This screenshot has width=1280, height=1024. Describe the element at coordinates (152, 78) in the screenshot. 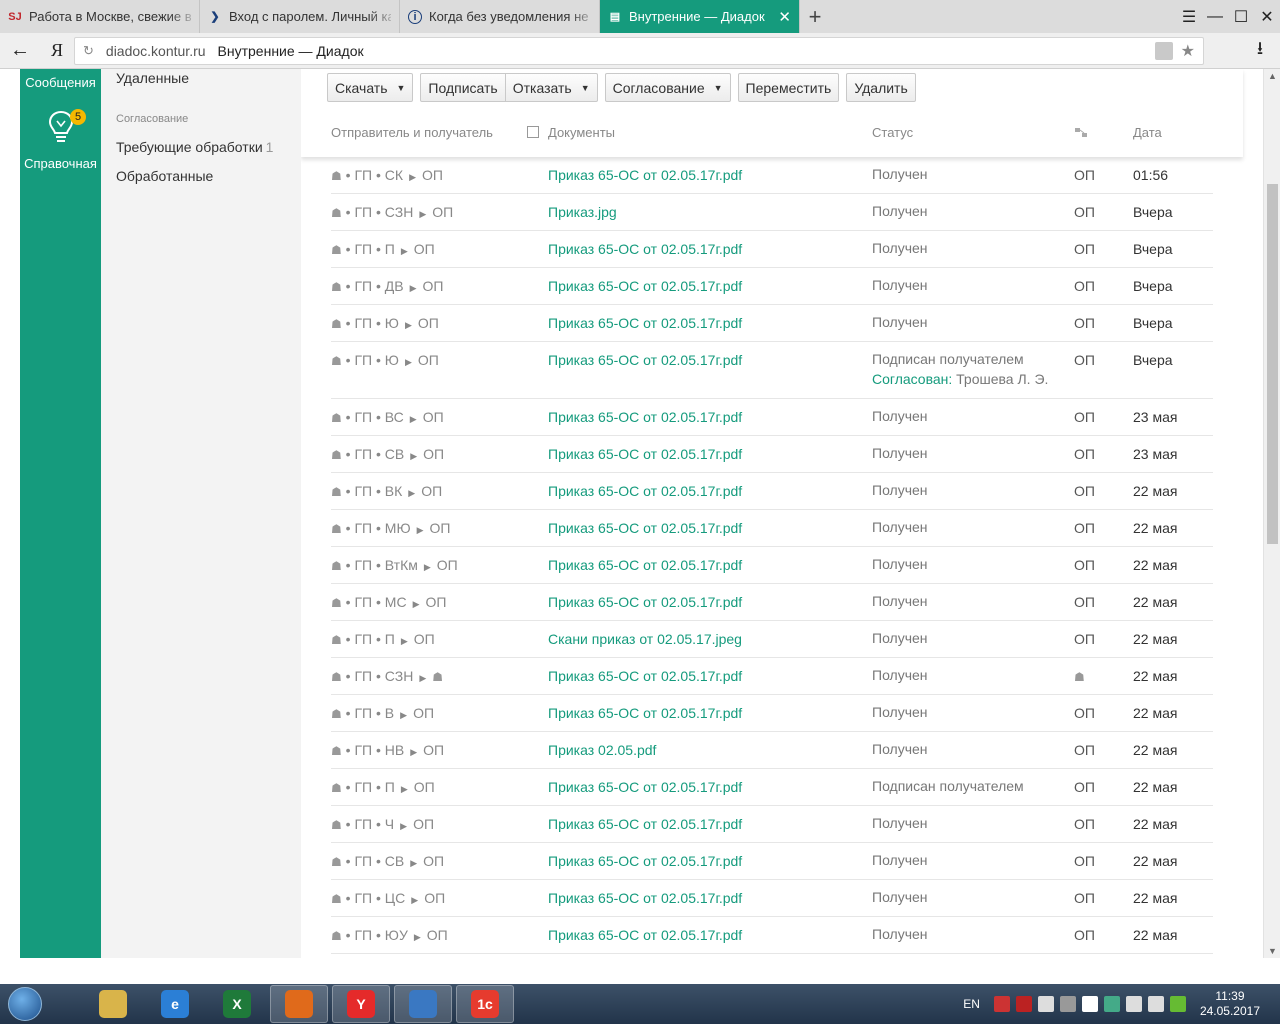

I see `folder-deleted: Удаленные` at that location.